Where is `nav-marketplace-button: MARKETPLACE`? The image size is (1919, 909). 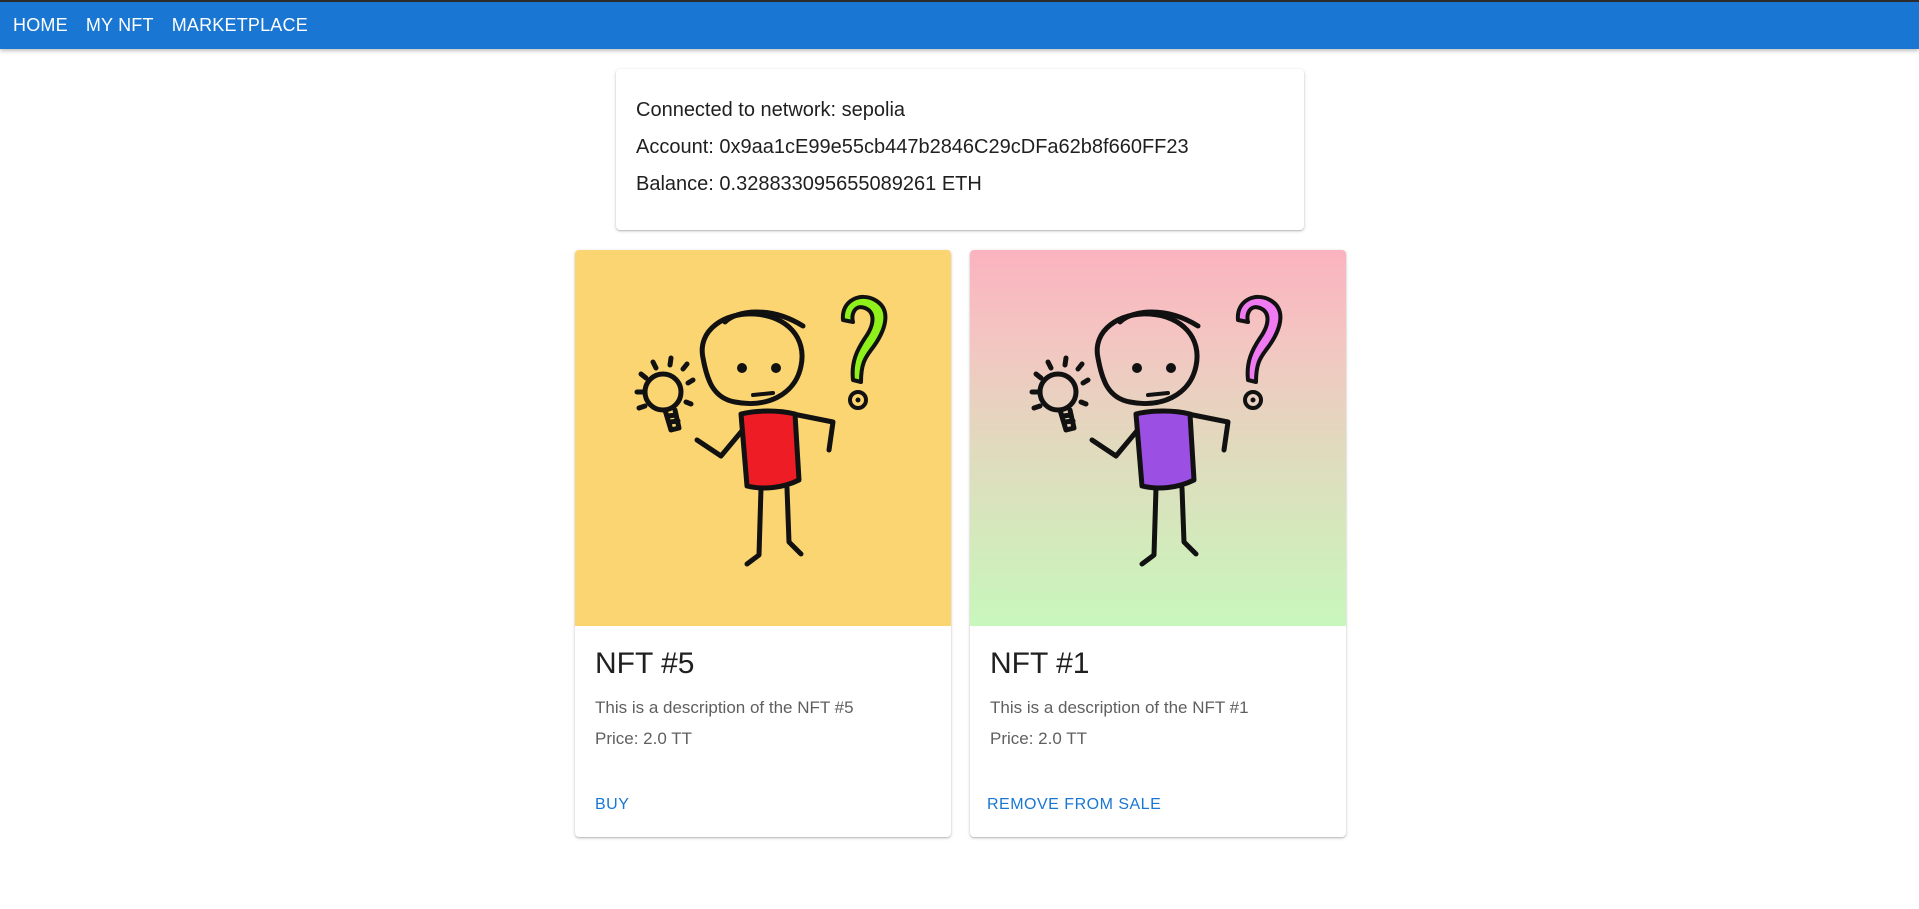 nav-marketplace-button: MARKETPLACE is located at coordinates (240, 25).